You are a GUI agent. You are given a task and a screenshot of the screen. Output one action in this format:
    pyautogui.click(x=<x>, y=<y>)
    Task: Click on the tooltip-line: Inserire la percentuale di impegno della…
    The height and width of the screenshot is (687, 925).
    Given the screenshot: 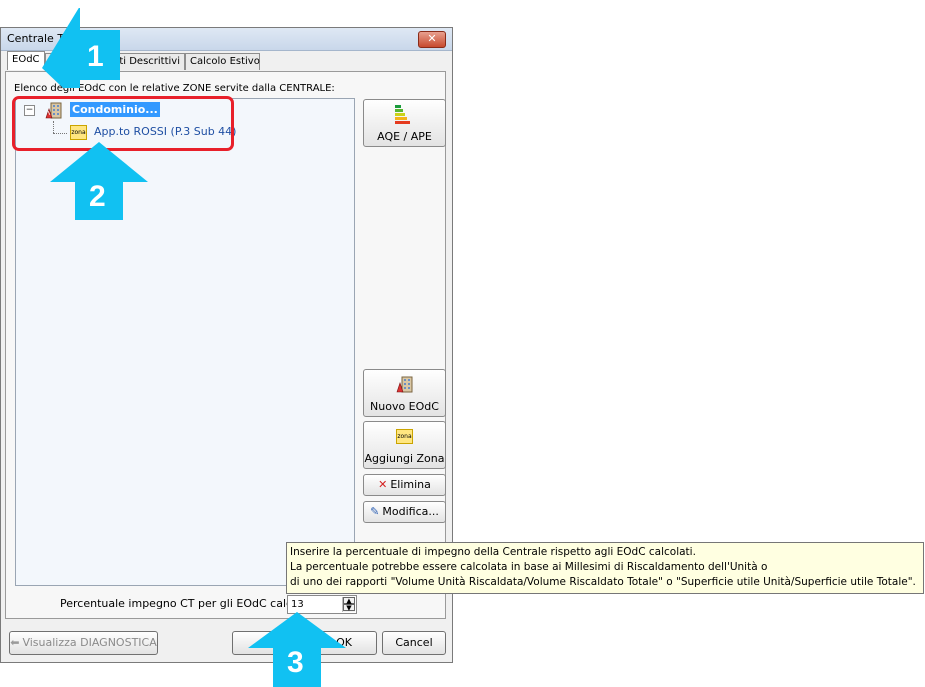 What is the action you would take?
    pyautogui.click(x=493, y=552)
    